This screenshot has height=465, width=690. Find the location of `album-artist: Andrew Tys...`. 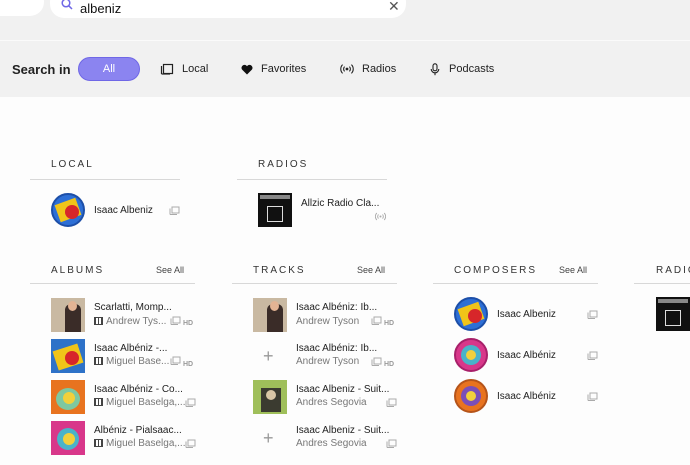

album-artist: Andrew Tys... is located at coordinates (130, 321).